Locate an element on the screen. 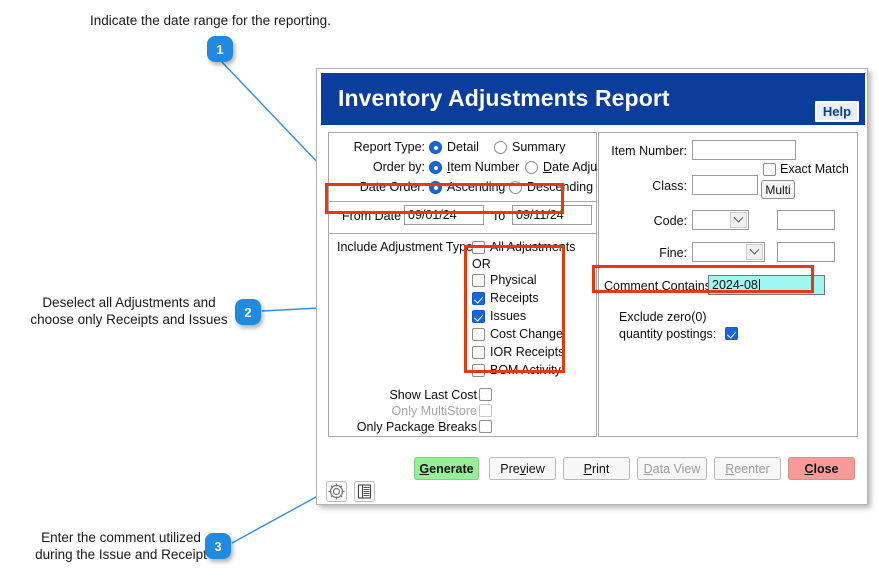  reenter-button: Reenter is located at coordinates (747, 468).